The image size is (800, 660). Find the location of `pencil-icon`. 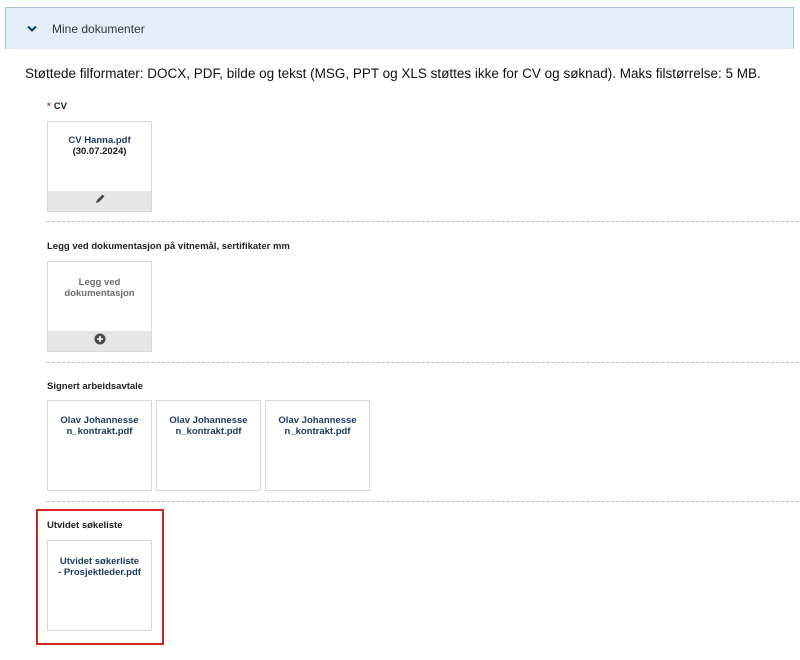

pencil-icon is located at coordinates (100, 201).